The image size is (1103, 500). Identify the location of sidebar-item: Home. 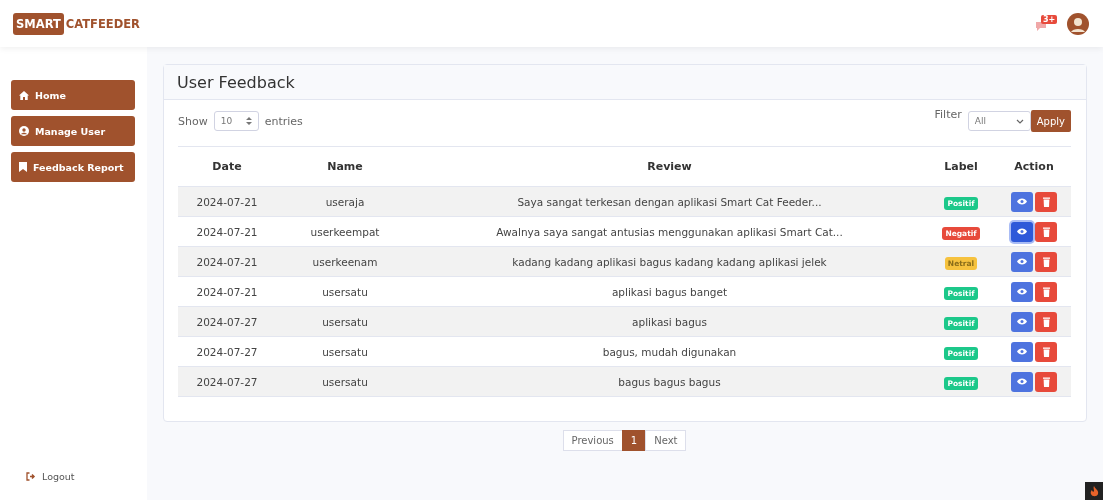
(73, 95).